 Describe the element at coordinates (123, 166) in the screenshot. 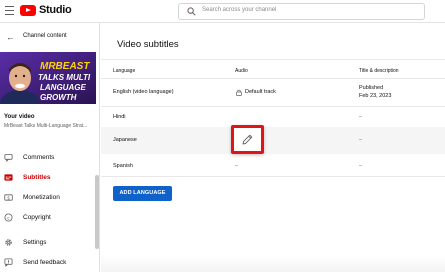

I see `row-language: Spanish` at that location.